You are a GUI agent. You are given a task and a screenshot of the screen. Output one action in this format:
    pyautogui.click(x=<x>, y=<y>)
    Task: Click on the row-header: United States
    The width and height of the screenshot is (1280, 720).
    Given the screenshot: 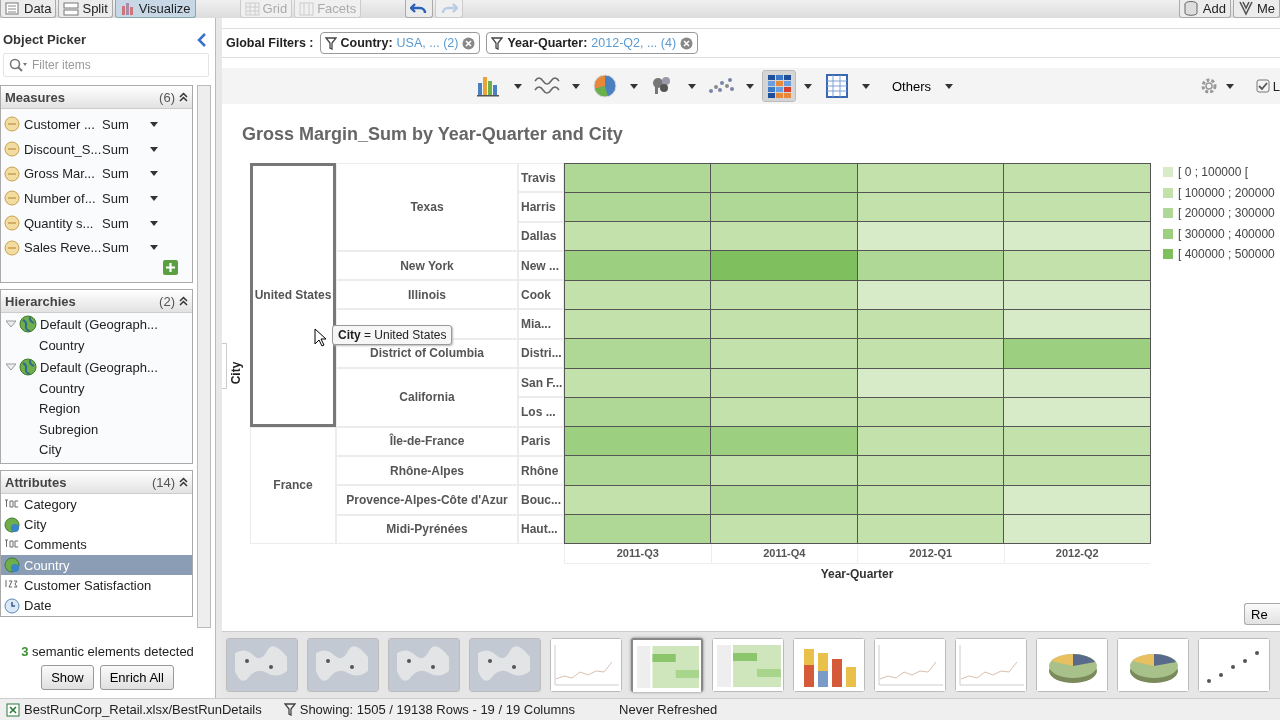 What is the action you would take?
    pyautogui.click(x=293, y=295)
    